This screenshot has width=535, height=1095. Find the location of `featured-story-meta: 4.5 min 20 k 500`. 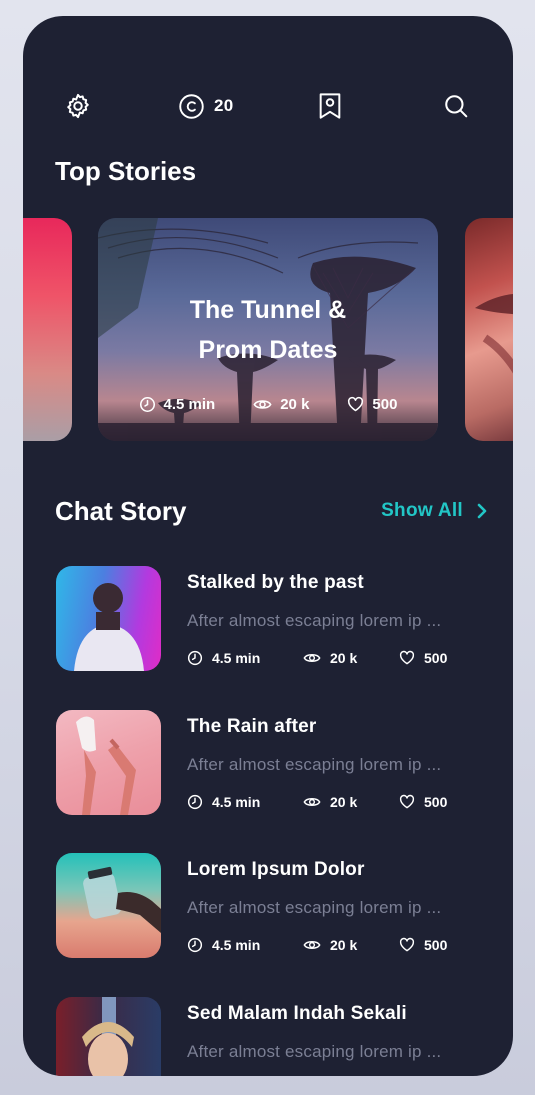

featured-story-meta: 4.5 min 20 k 500 is located at coordinates (268, 404).